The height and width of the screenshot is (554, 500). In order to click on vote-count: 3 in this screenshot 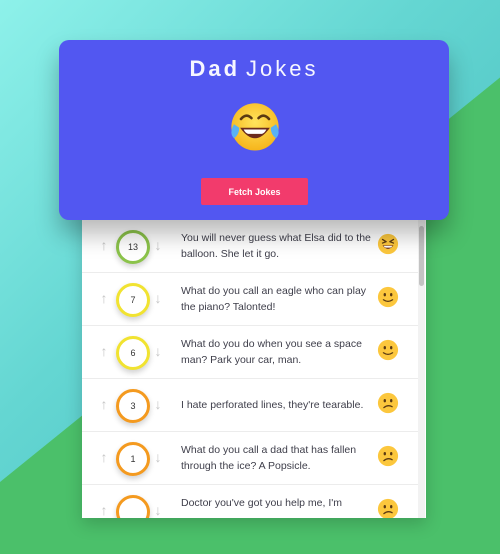, I will do `click(133, 406)`.